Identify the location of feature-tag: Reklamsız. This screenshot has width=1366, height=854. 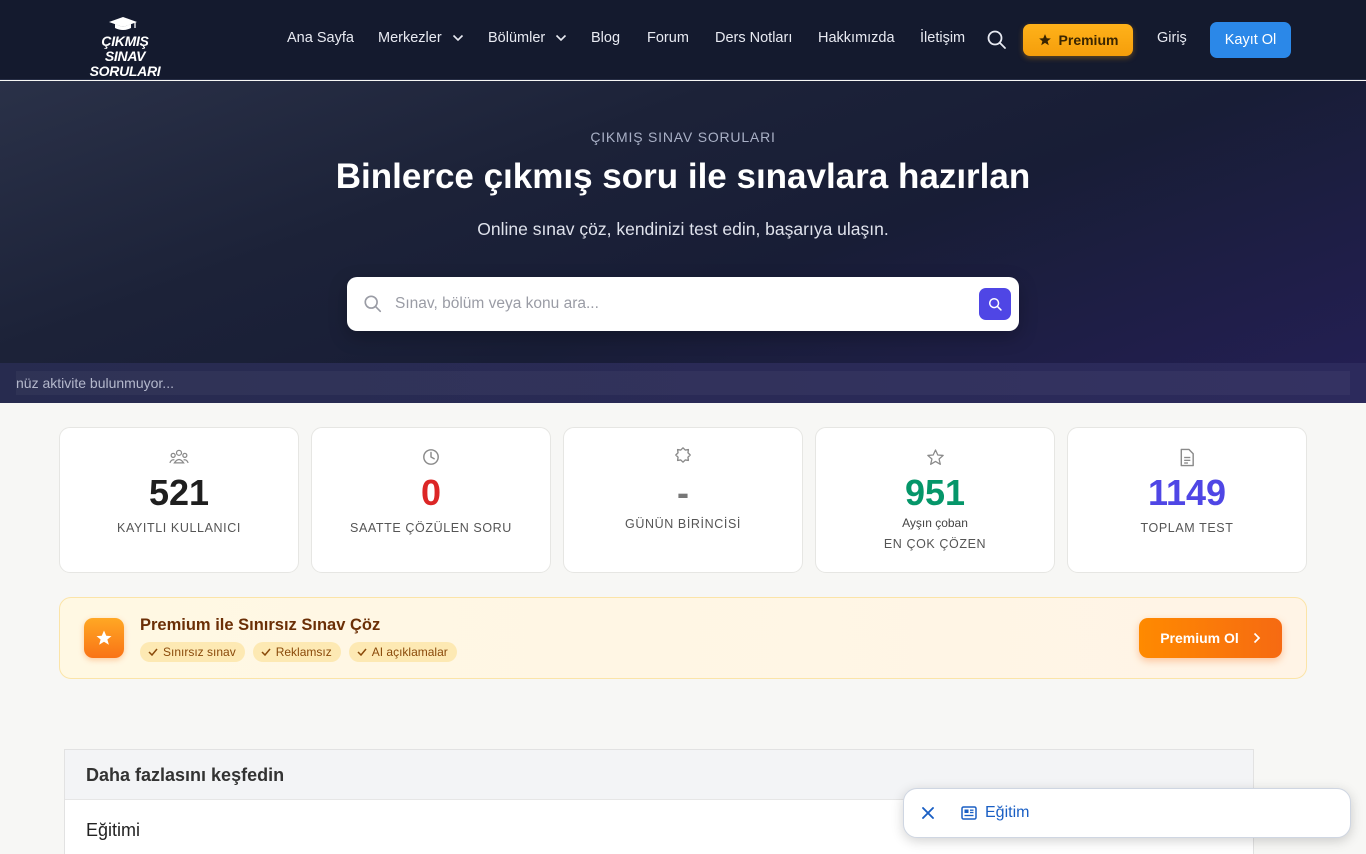
(296, 652).